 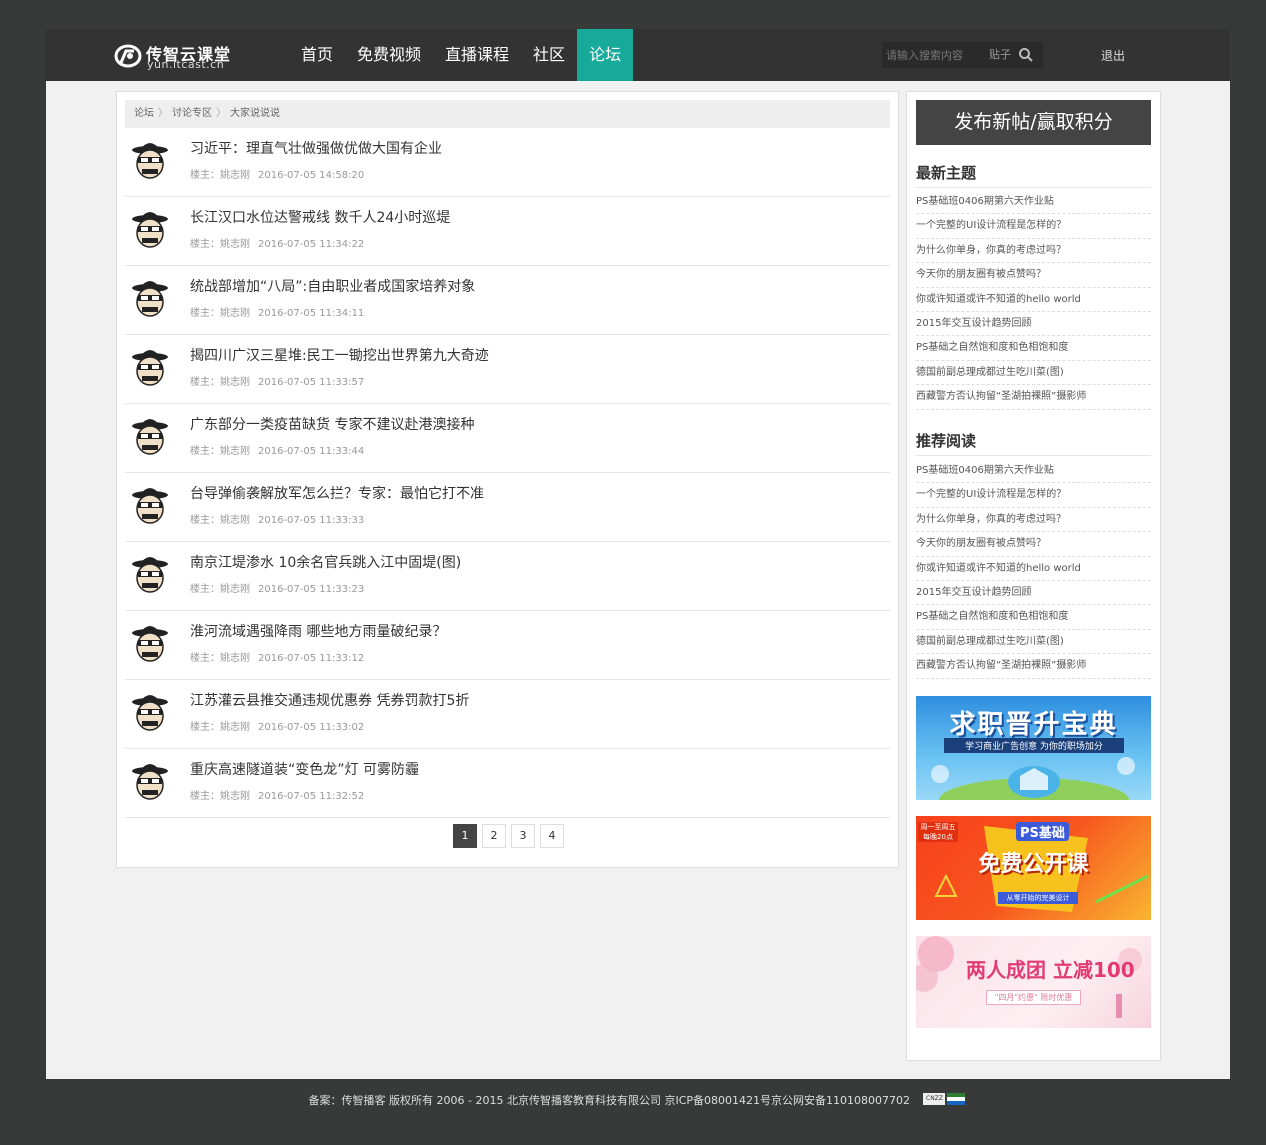 I want to click on post-time: 2016-07-05 11:33:57, so click(x=311, y=382).